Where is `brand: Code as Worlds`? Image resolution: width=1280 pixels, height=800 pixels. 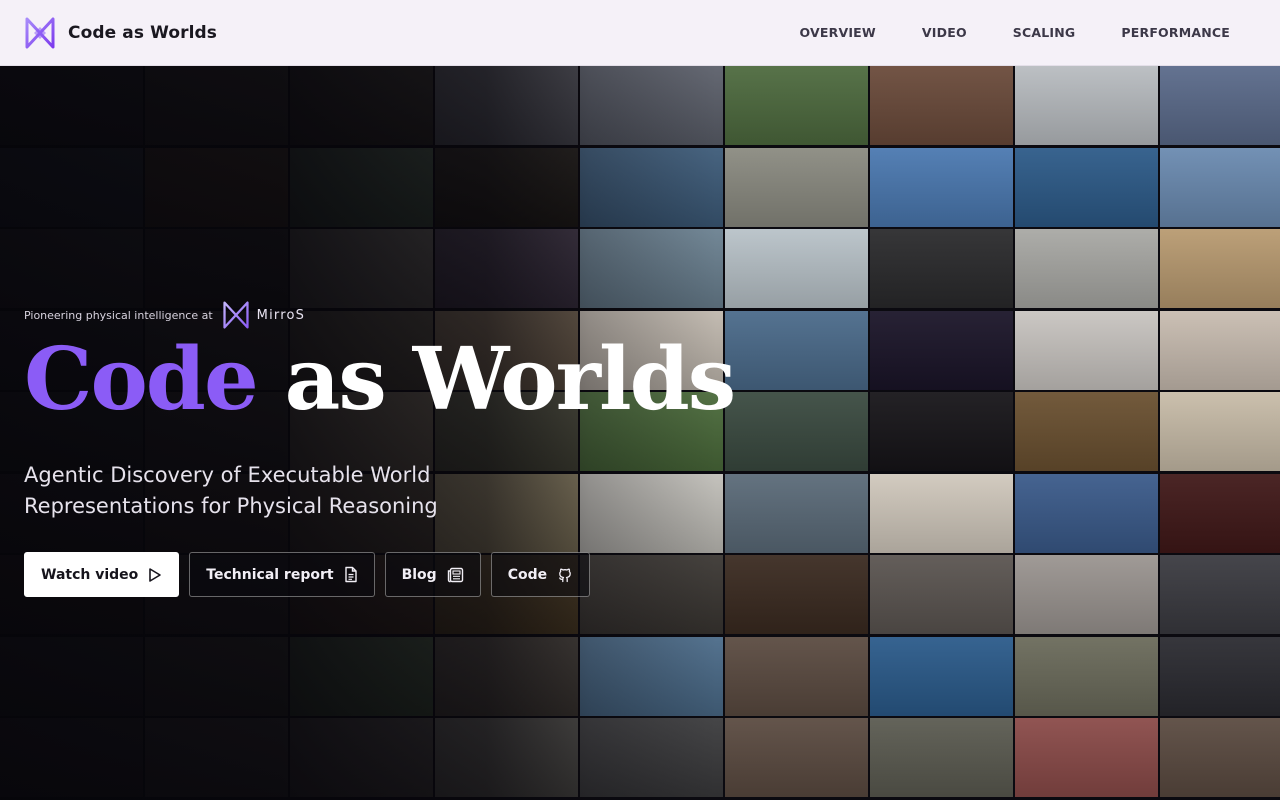
brand: Code as Worlds is located at coordinates (120, 33).